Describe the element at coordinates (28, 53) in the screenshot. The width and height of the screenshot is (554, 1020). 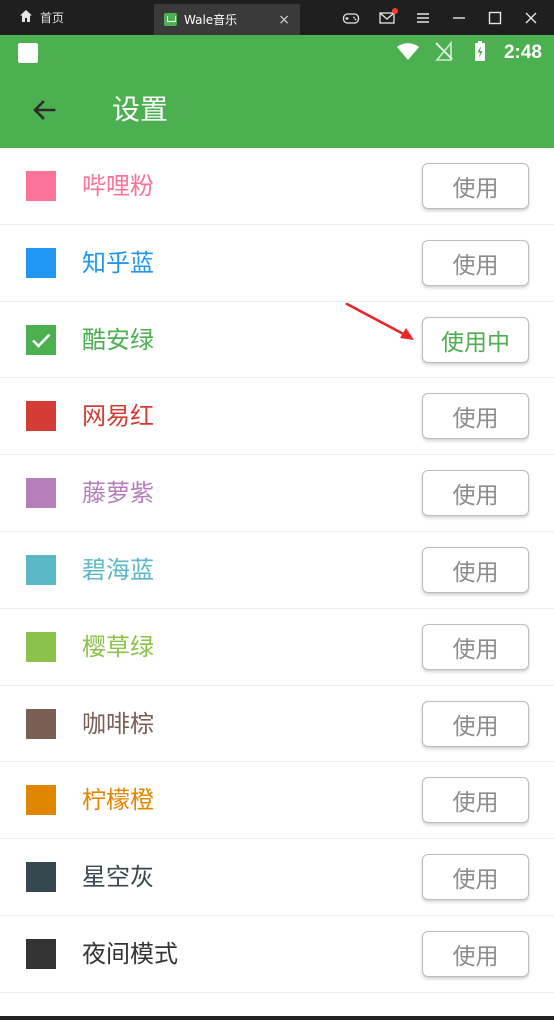
I see `app-notification-icon` at that location.